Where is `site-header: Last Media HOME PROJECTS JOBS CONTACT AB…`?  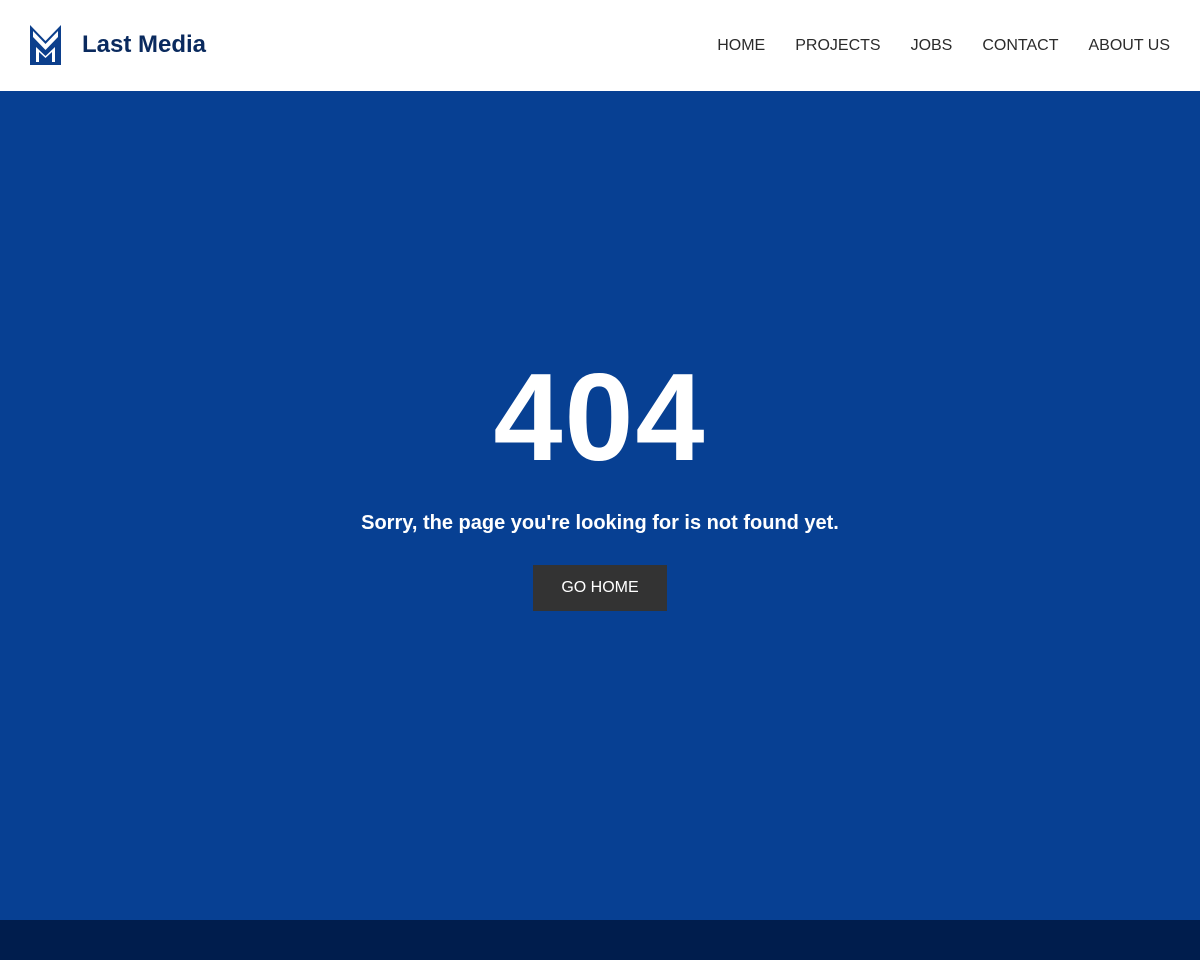 site-header: Last Media HOME PROJECTS JOBS CONTACT AB… is located at coordinates (600, 45).